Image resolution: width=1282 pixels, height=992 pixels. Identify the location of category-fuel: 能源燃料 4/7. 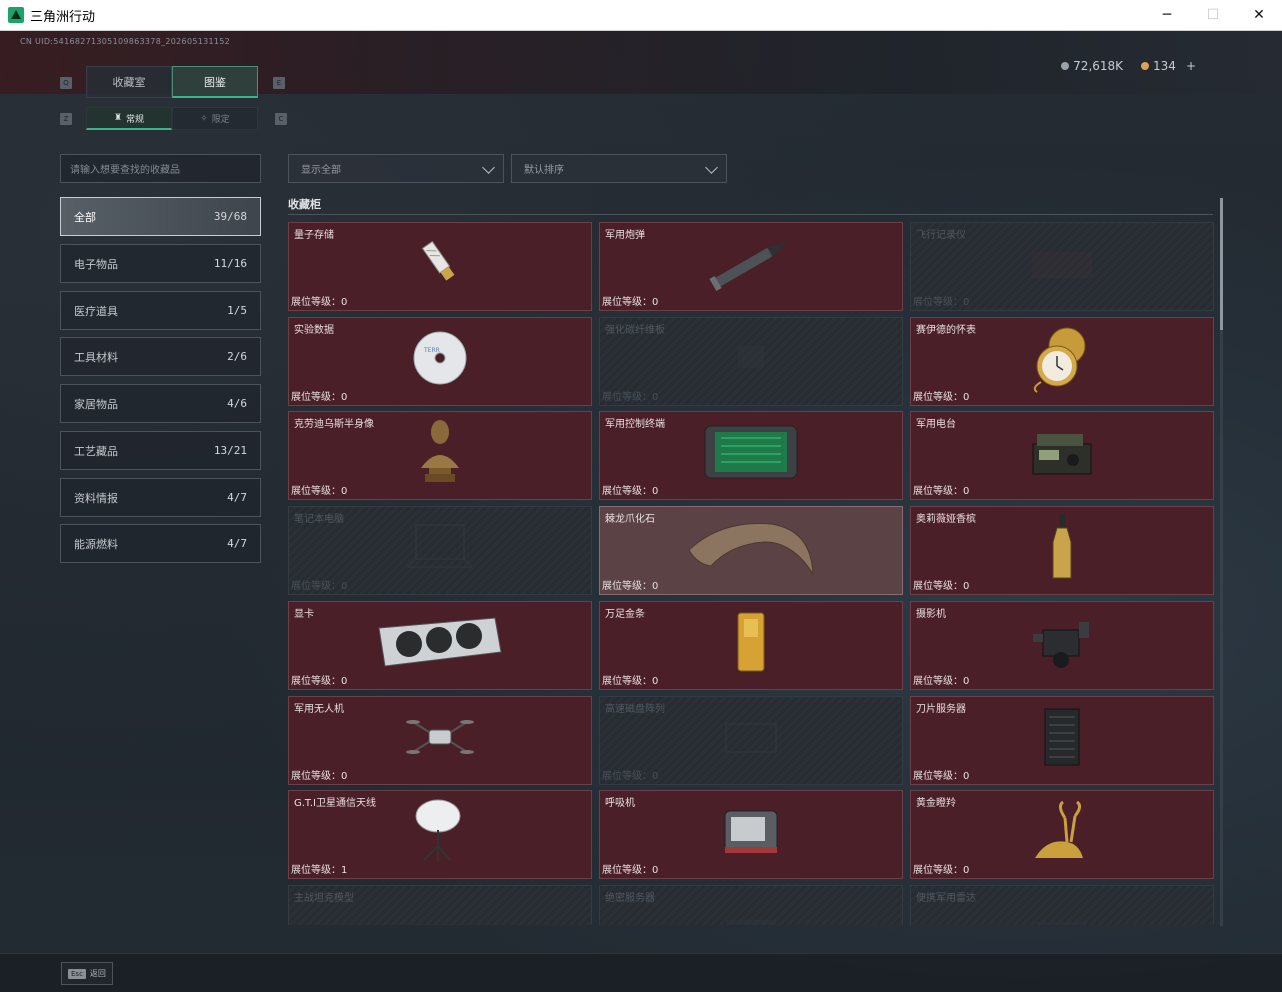
(160, 543).